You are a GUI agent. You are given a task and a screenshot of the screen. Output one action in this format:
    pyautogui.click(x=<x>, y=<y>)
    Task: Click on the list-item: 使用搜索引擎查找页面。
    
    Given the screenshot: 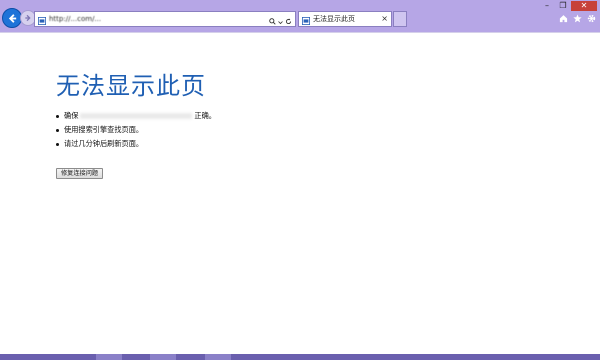 What is the action you would take?
    pyautogui.click(x=136, y=130)
    